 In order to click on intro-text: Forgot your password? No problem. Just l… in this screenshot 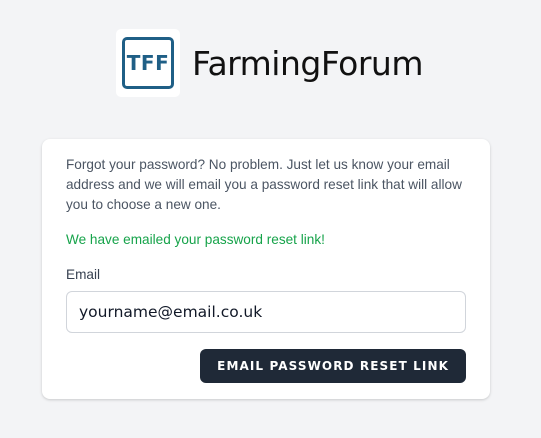, I will do `click(264, 184)`.